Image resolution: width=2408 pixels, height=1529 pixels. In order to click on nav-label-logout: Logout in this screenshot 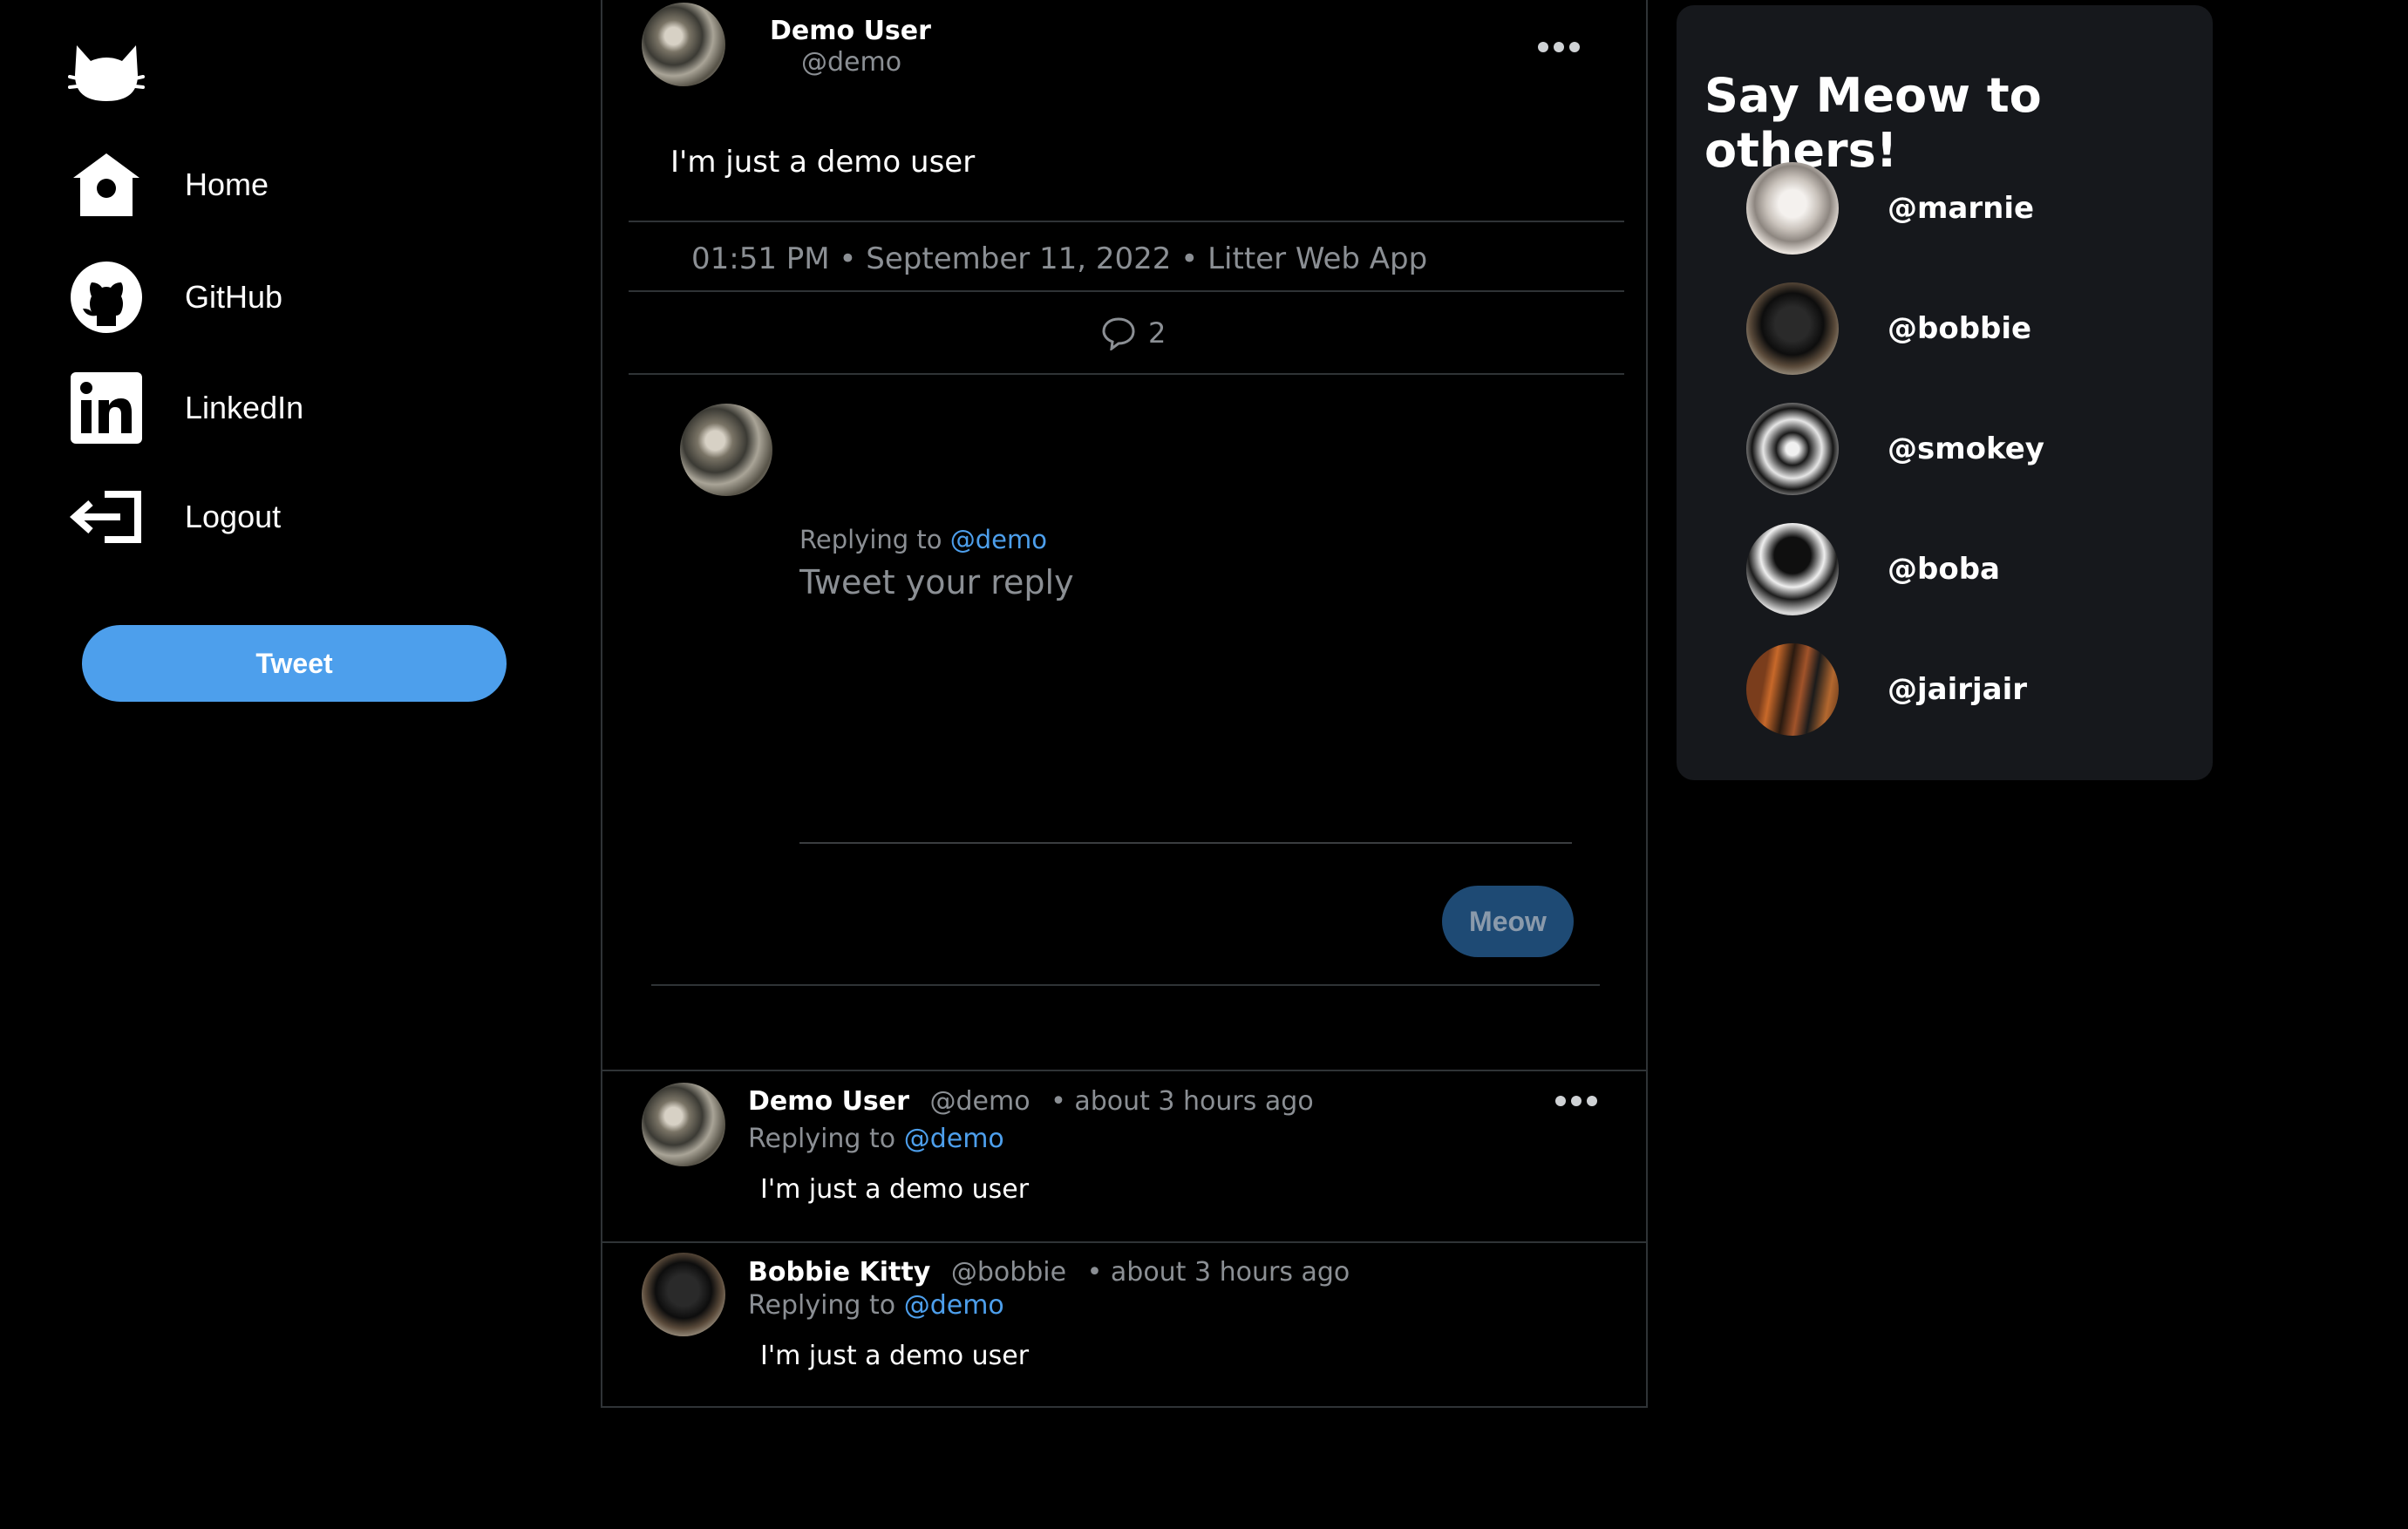, I will do `click(233, 516)`.